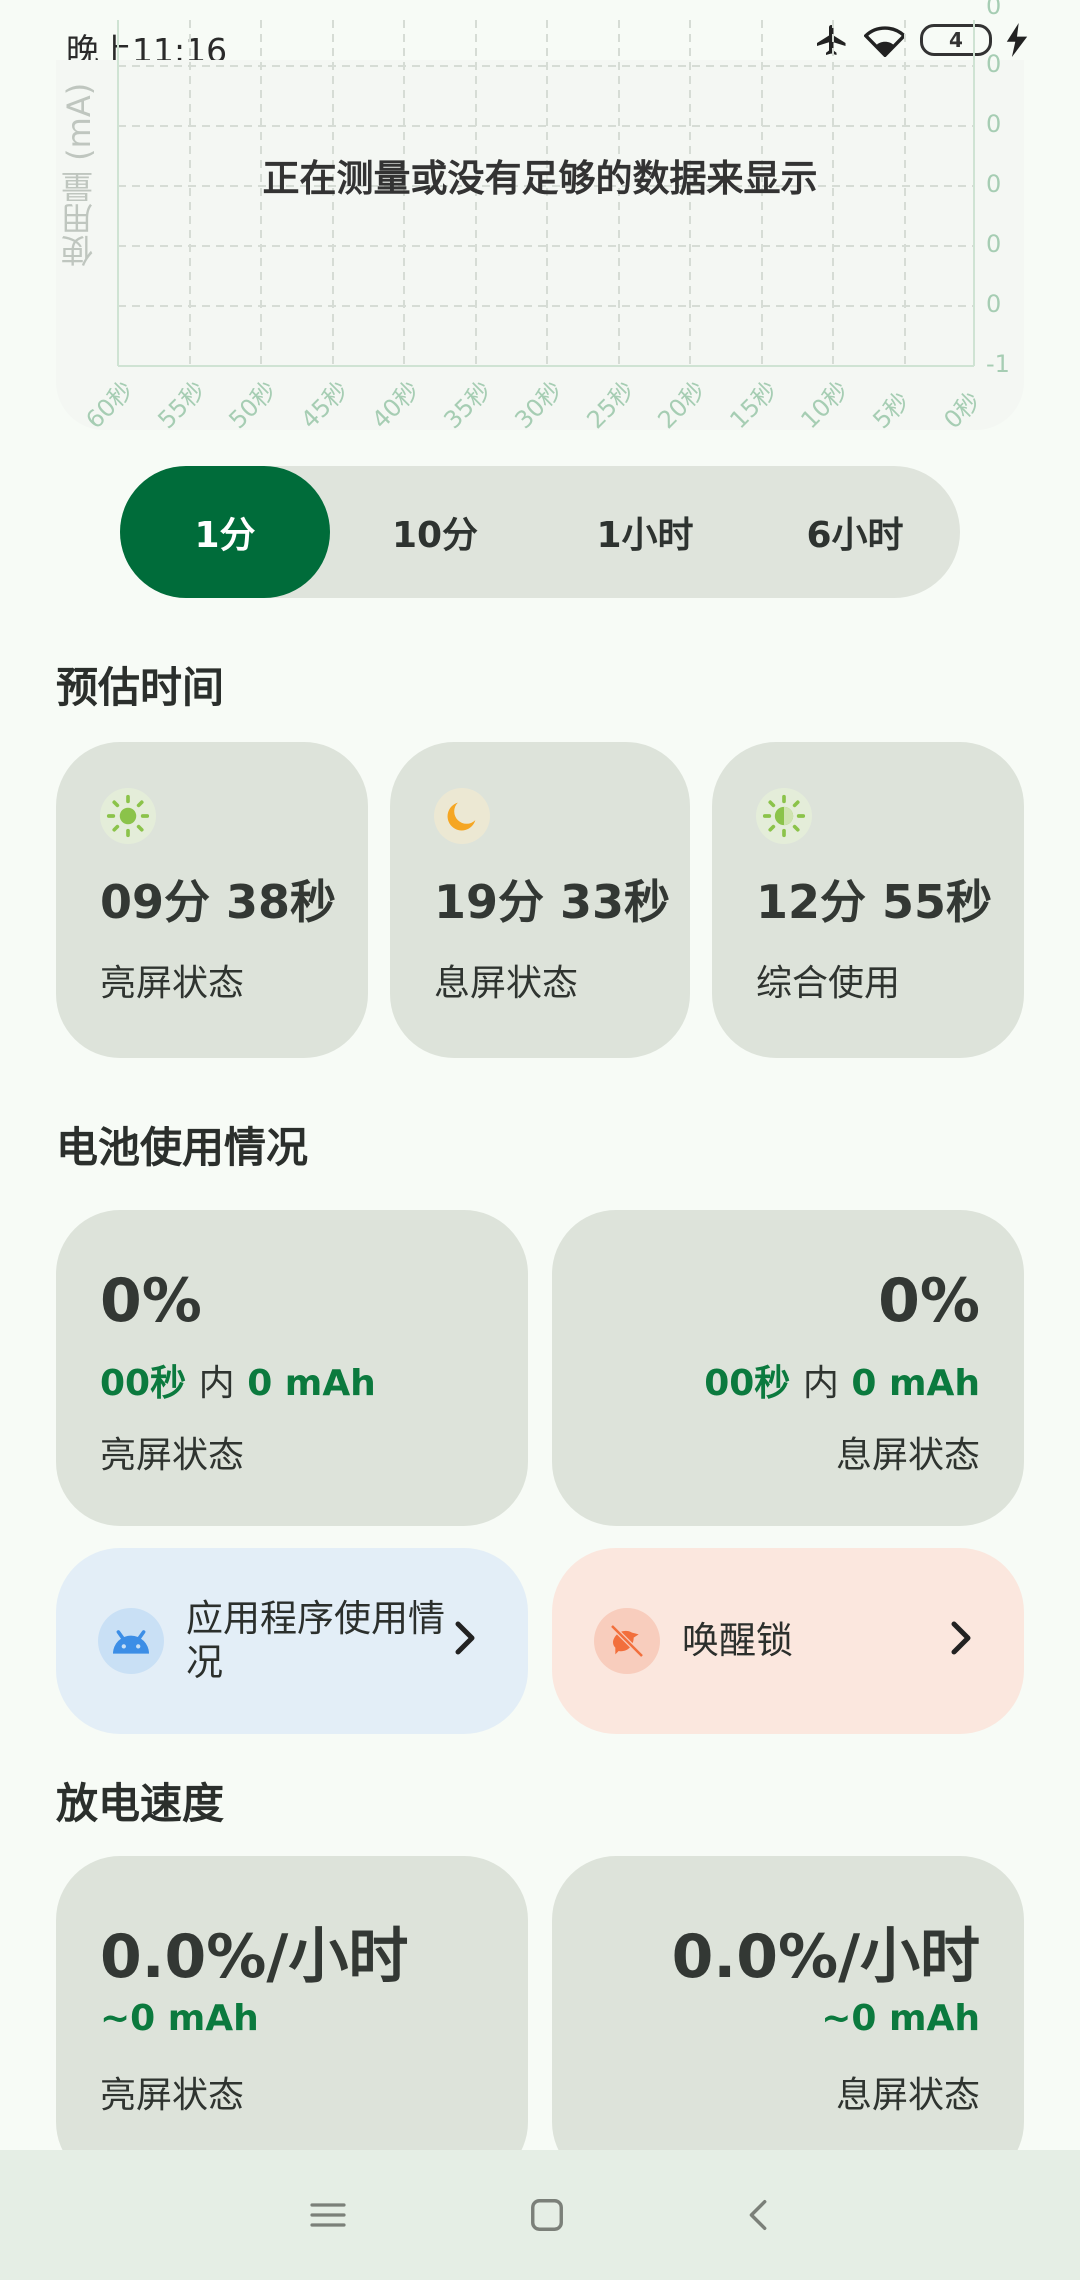 This screenshot has height=2280, width=1080. I want to click on x-tick: 15秒, so click(753, 405).